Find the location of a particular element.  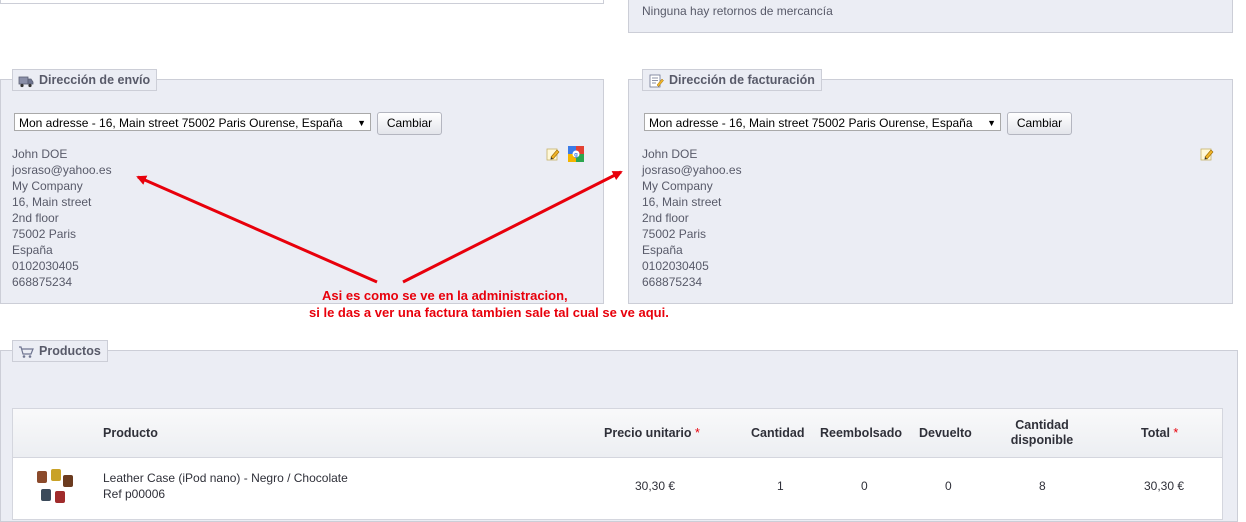

header-quantity: Cantidad is located at coordinates (778, 433).